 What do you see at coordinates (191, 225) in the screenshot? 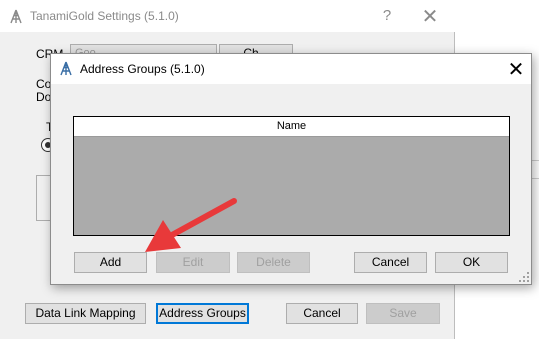
I see `annotation-arrow-icon` at bounding box center [191, 225].